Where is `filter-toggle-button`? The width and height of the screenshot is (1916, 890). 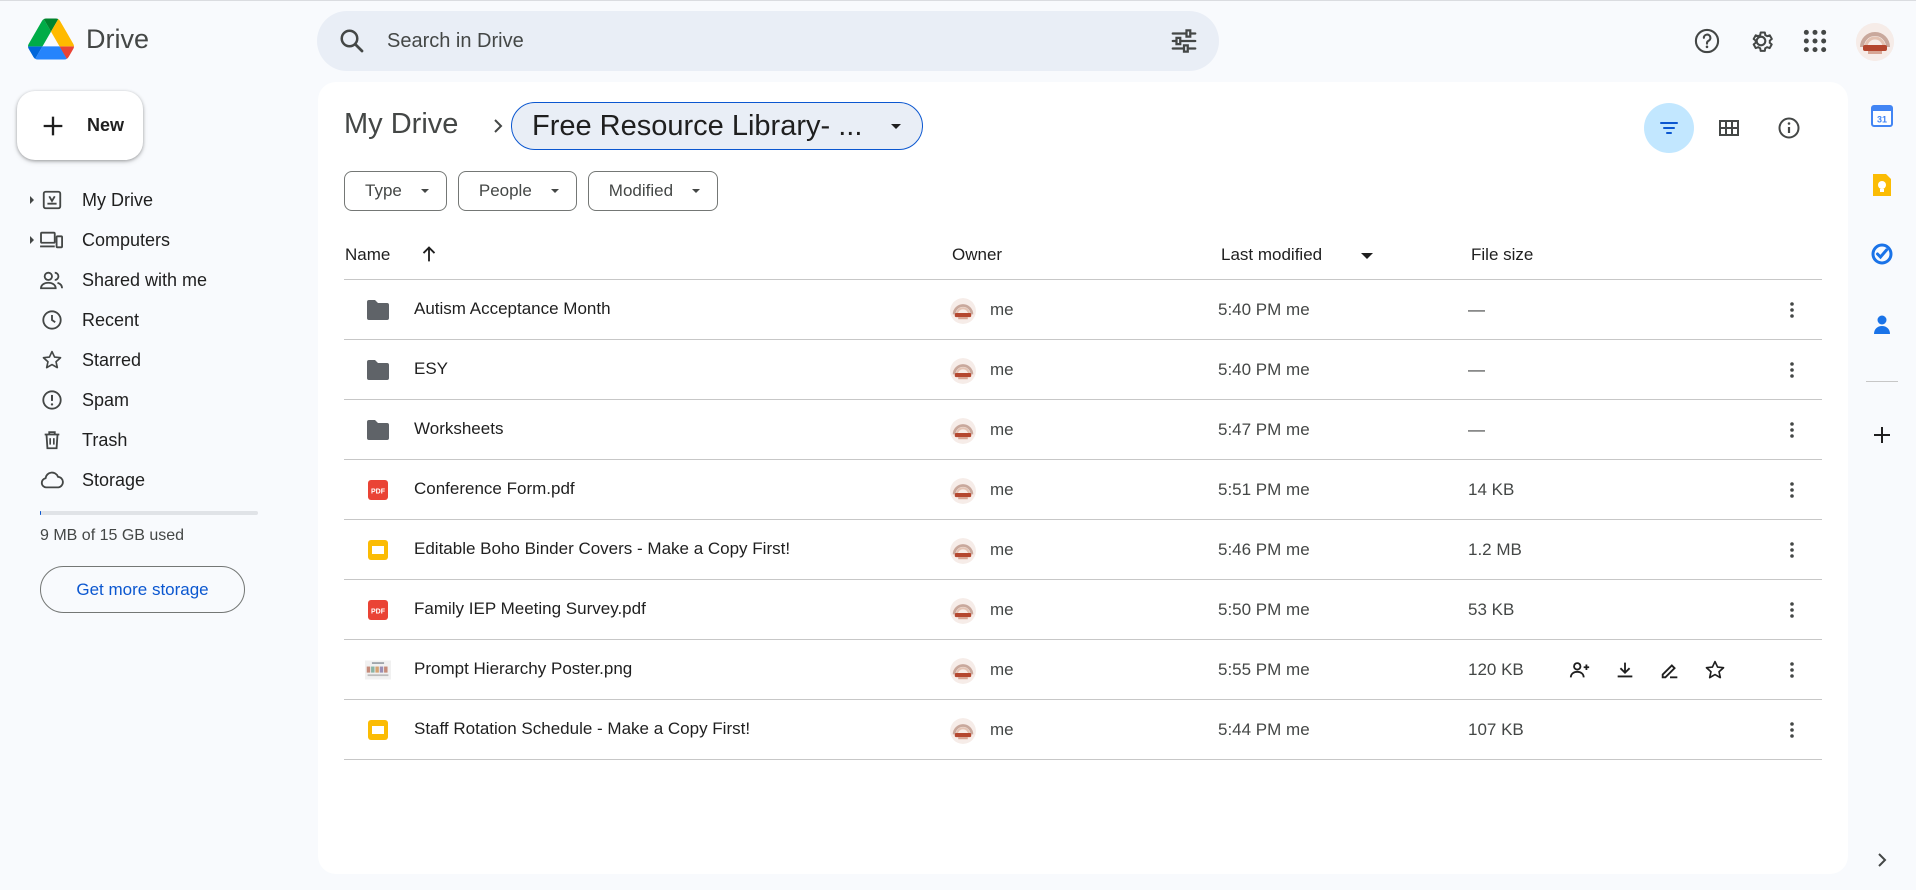 filter-toggle-button is located at coordinates (1669, 128).